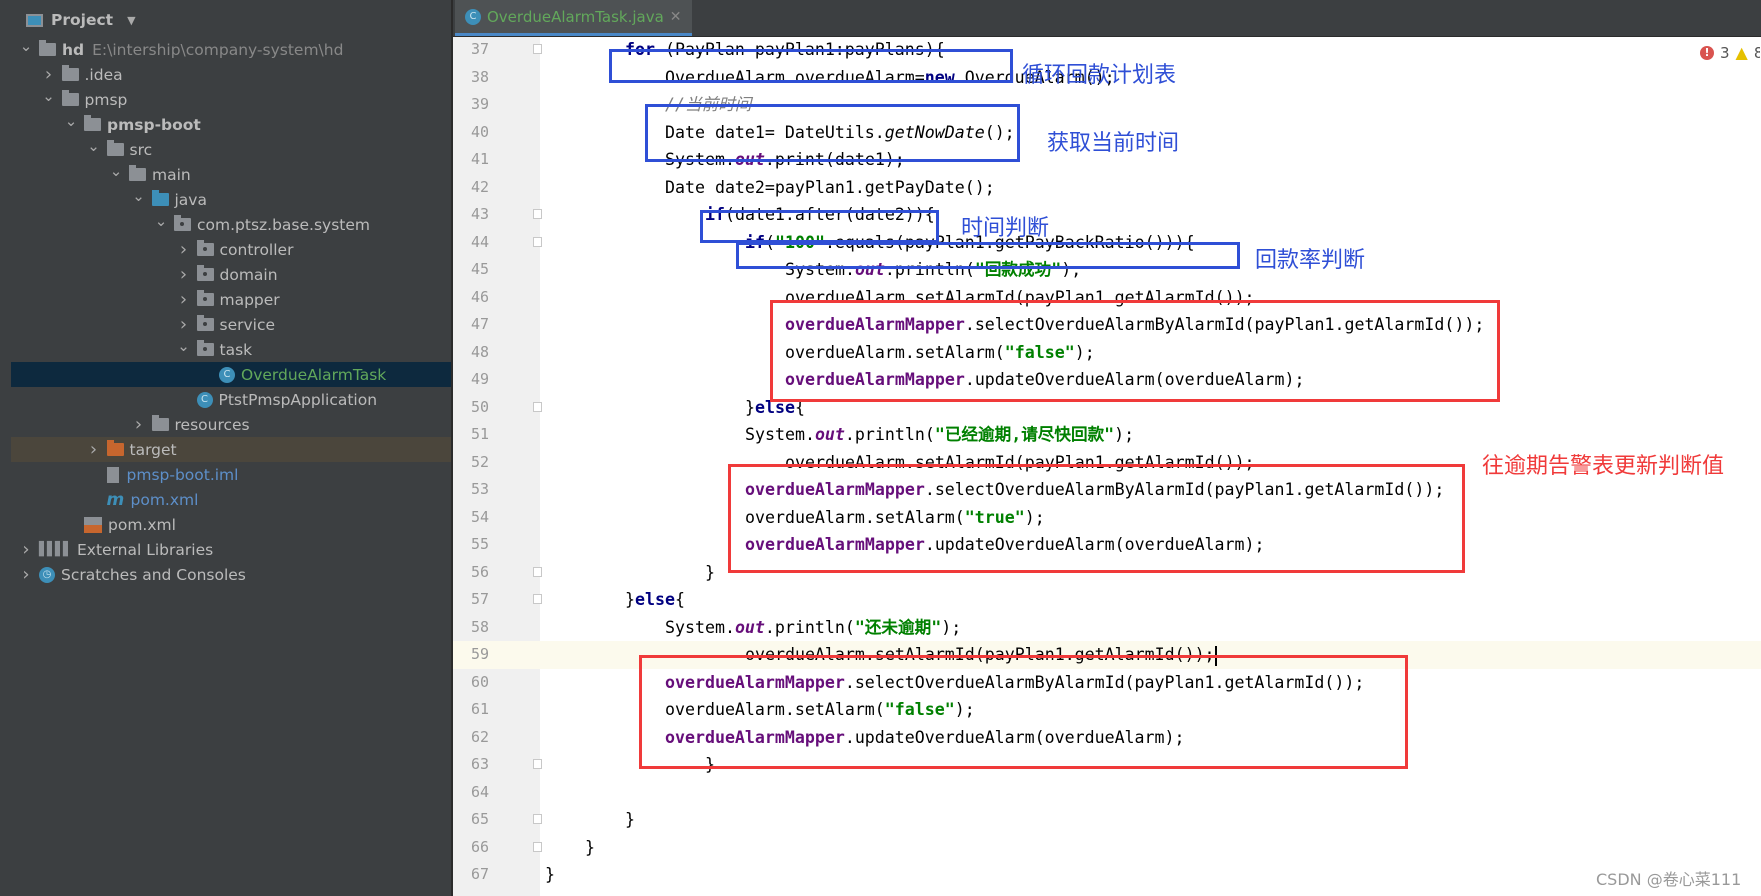 The width and height of the screenshot is (1761, 896). What do you see at coordinates (471, 160) in the screenshot?
I see `line-number: 41` at bounding box center [471, 160].